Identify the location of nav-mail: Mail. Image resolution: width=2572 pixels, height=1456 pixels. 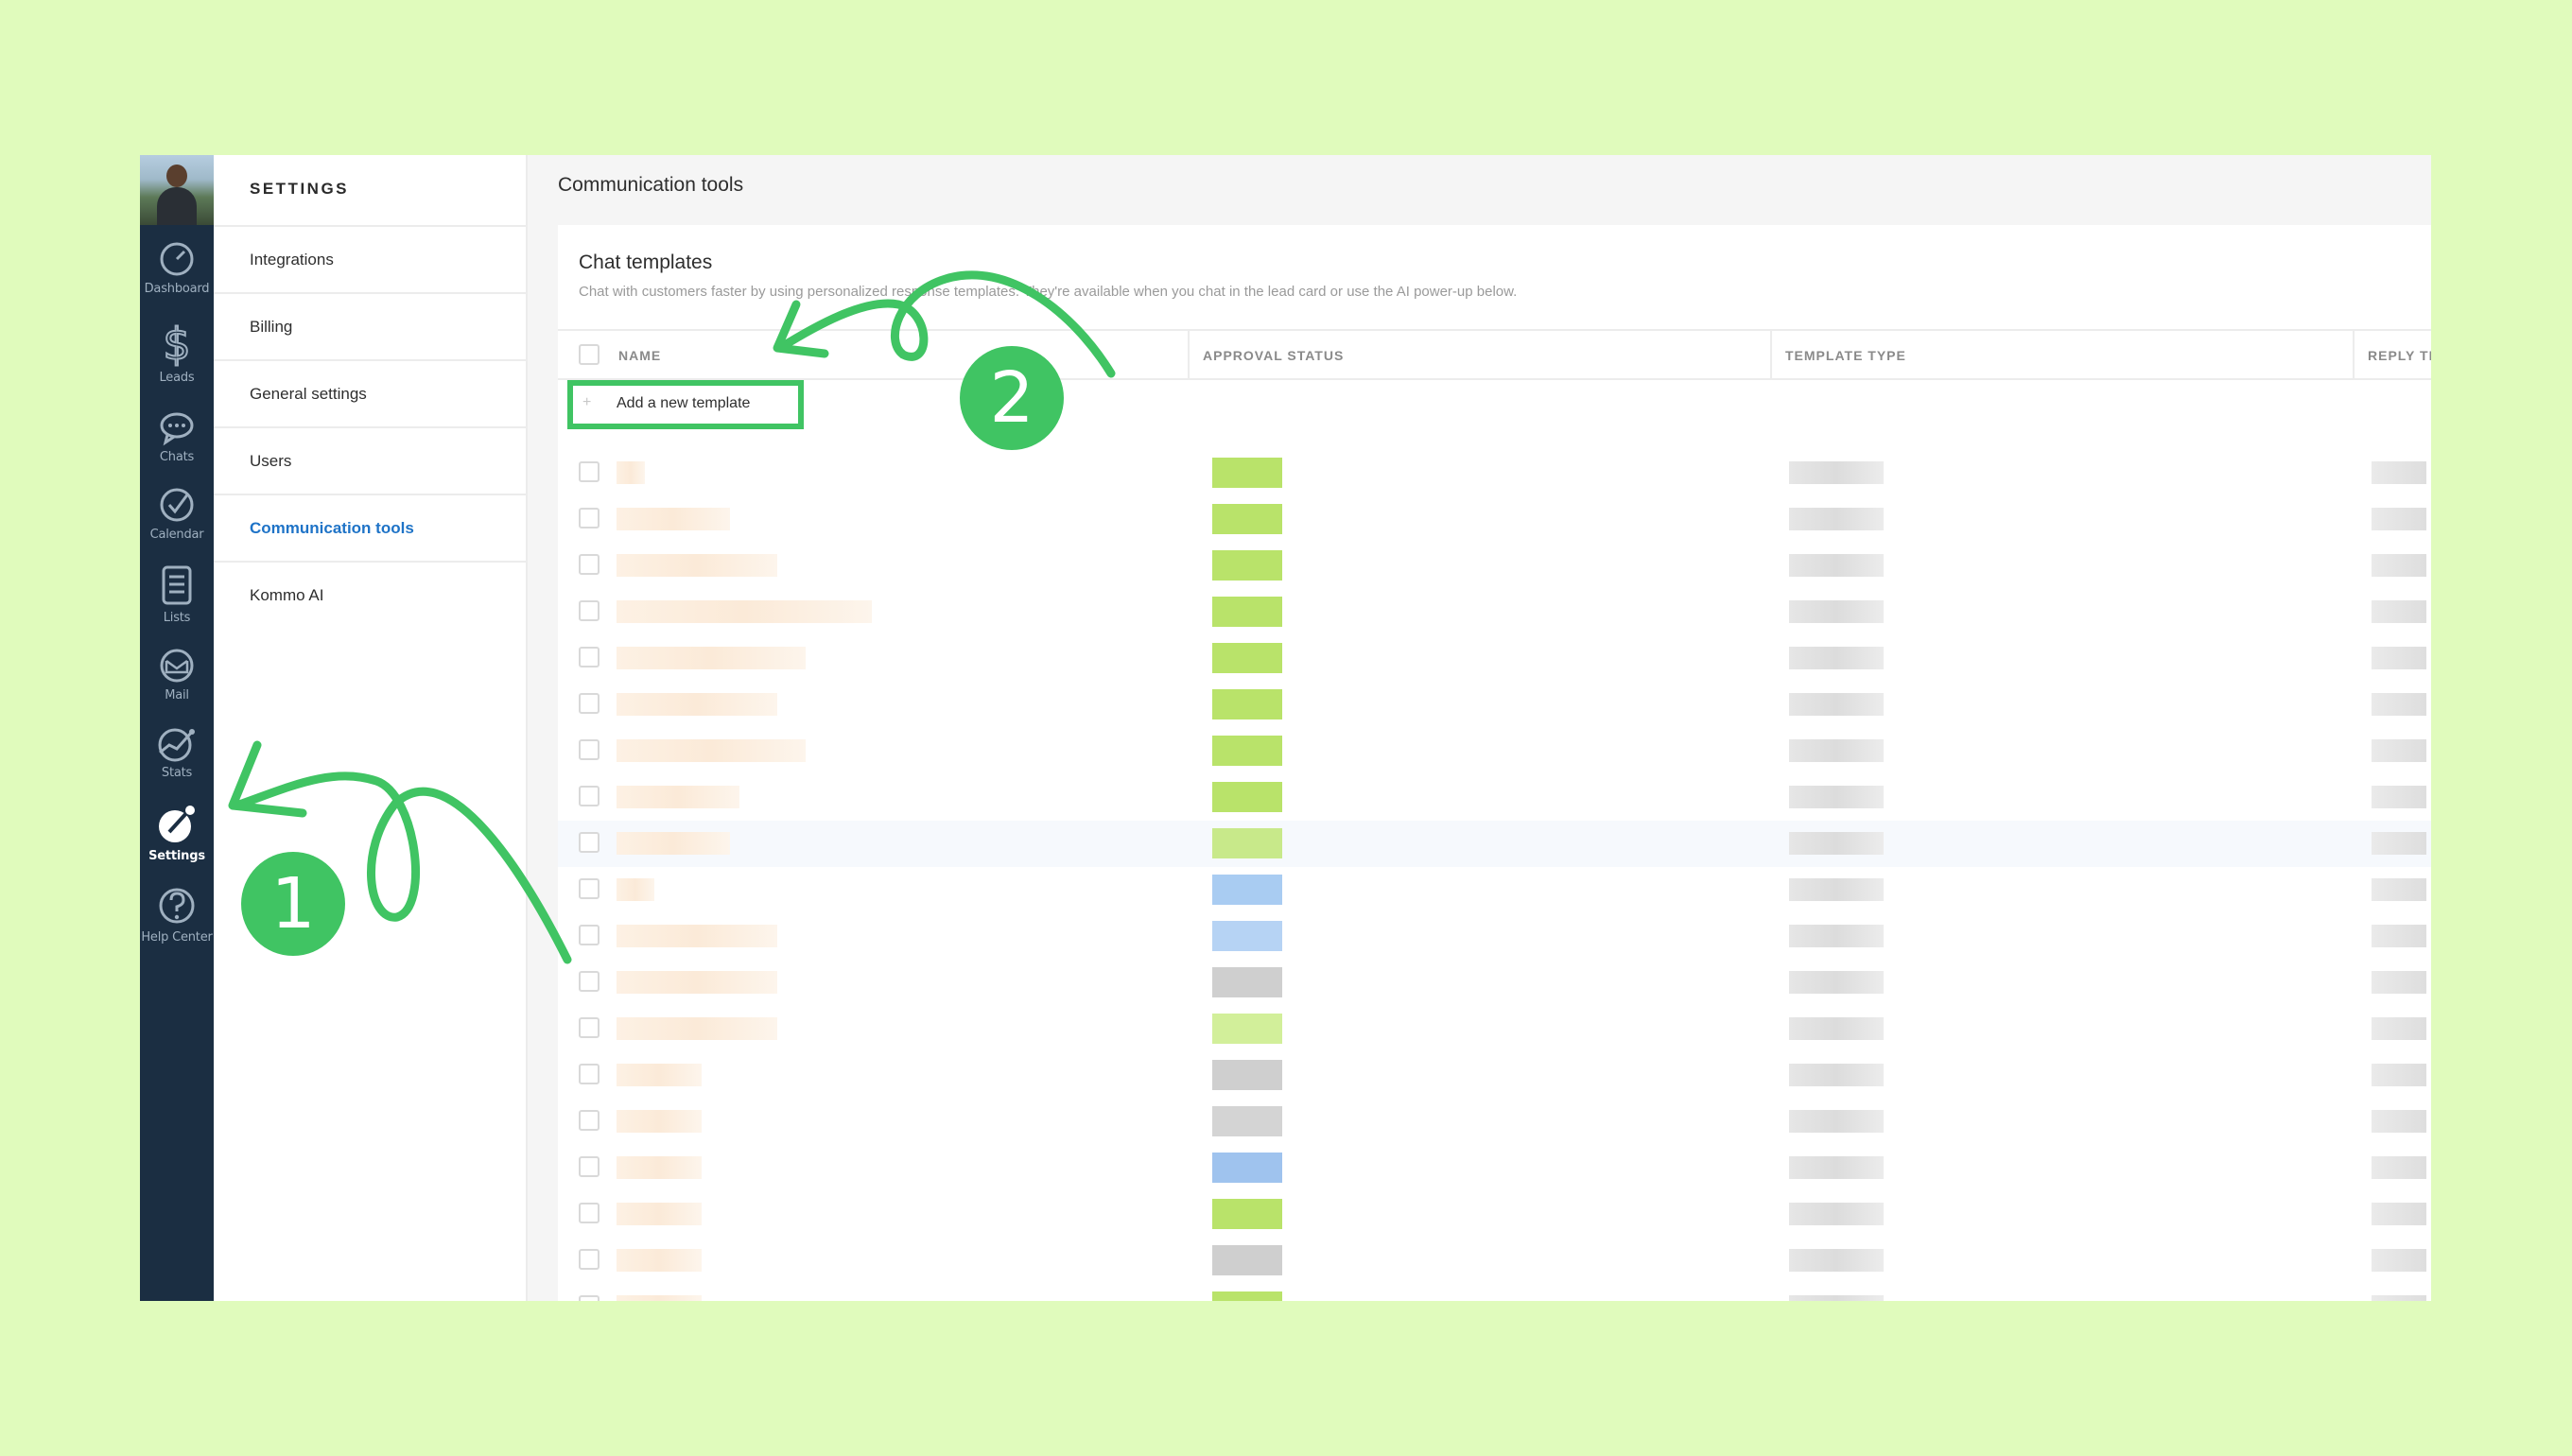
(177, 684).